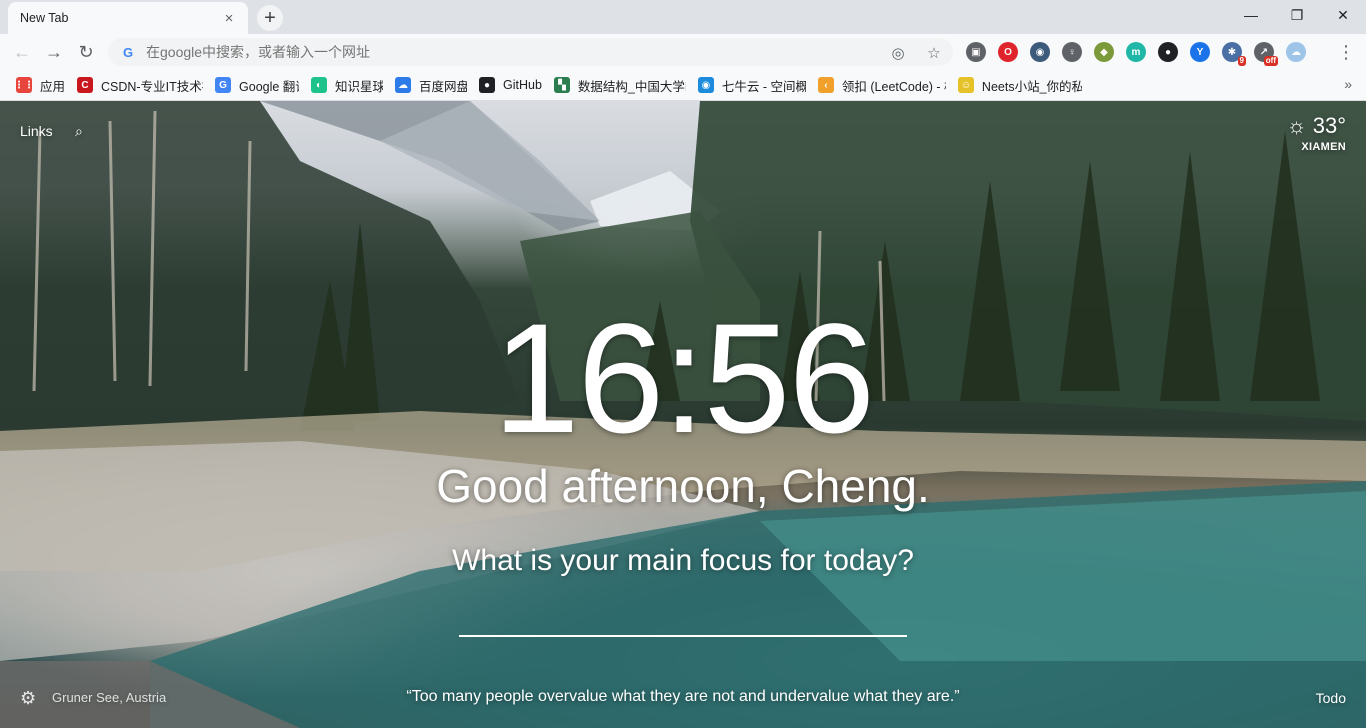  I want to click on google-icon: G, so click(128, 52).